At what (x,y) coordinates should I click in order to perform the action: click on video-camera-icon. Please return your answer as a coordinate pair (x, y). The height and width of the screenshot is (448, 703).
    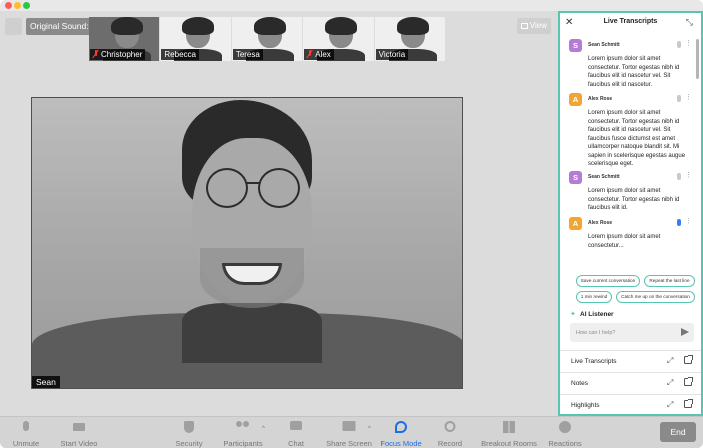
    Looking at the image, I should click on (79, 427).